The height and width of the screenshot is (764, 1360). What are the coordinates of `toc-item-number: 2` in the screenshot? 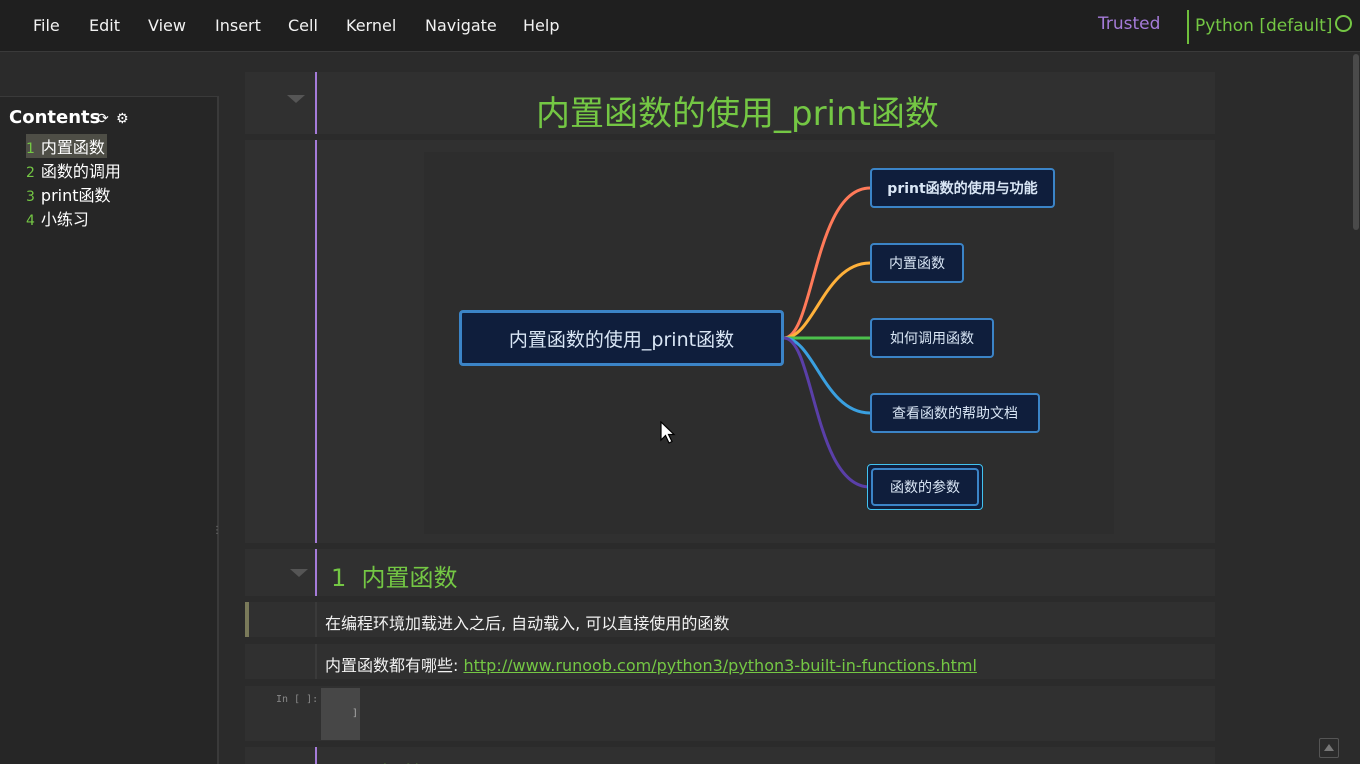 It's located at (30, 173).